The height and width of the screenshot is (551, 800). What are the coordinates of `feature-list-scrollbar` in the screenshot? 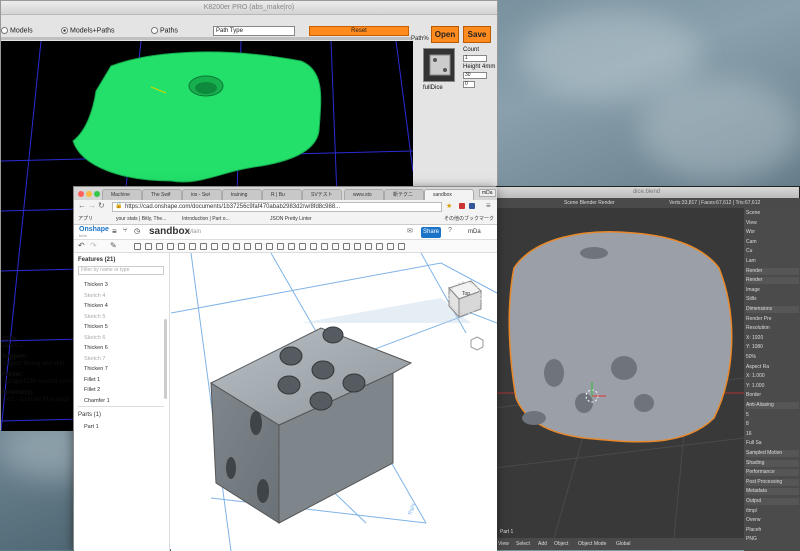 It's located at (165, 359).